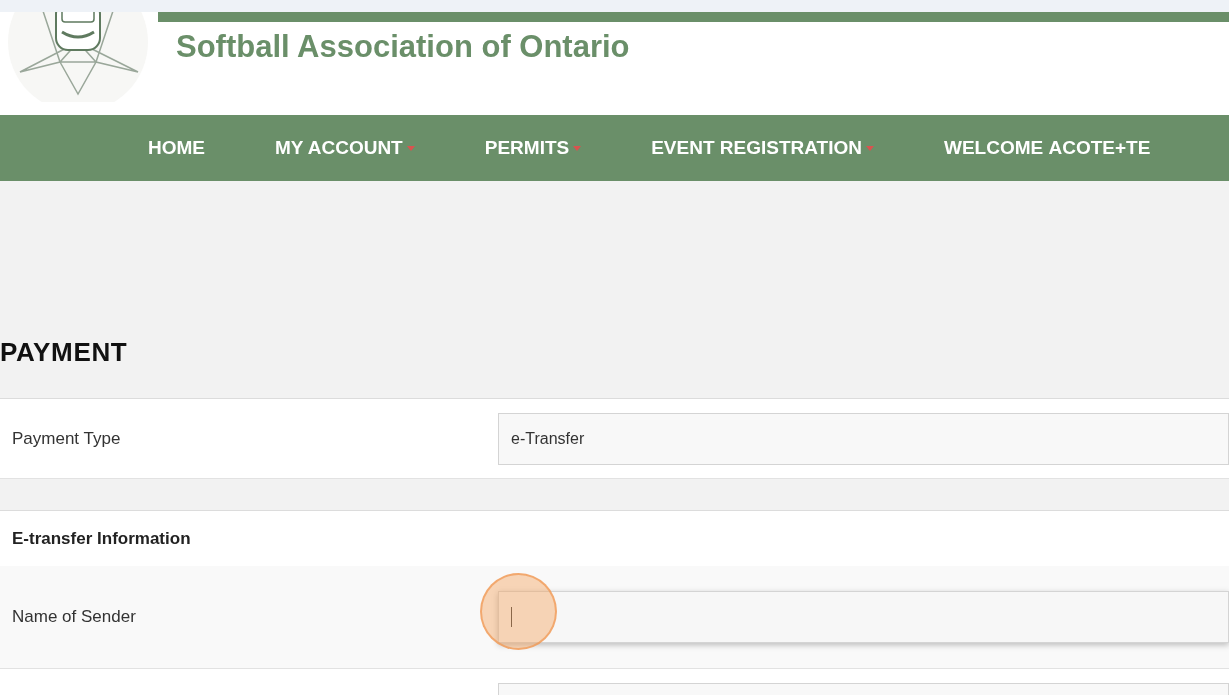 The width and height of the screenshot is (1229, 695). What do you see at coordinates (1047, 148) in the screenshot?
I see `nav-link: WELCOME ACOTE+TE` at bounding box center [1047, 148].